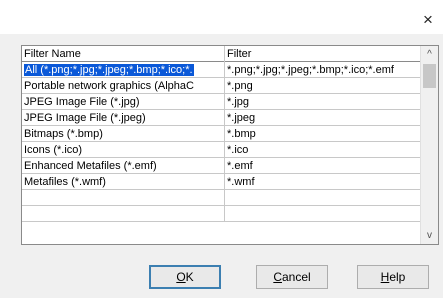 This screenshot has width=443, height=298. I want to click on scroll-thumb, so click(429, 76).